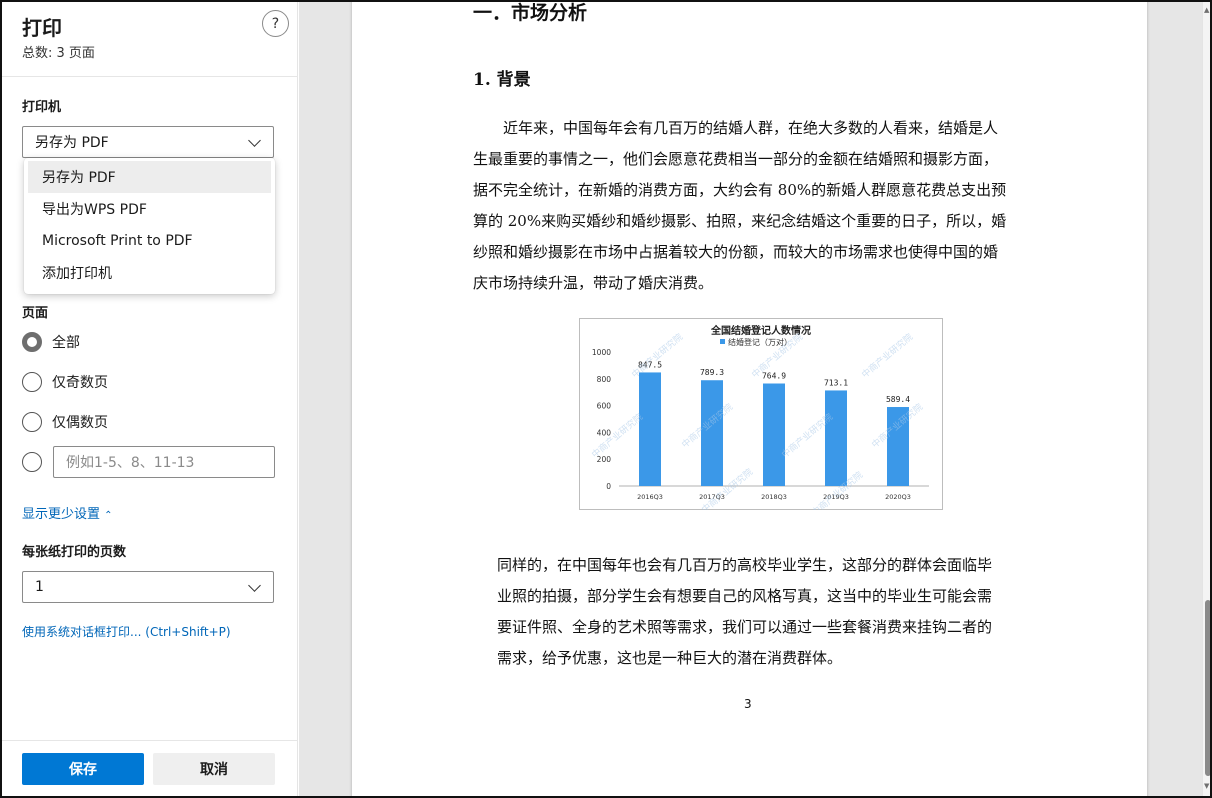 This screenshot has height=798, width=1212. I want to click on bar-2019Q3, so click(836, 438).